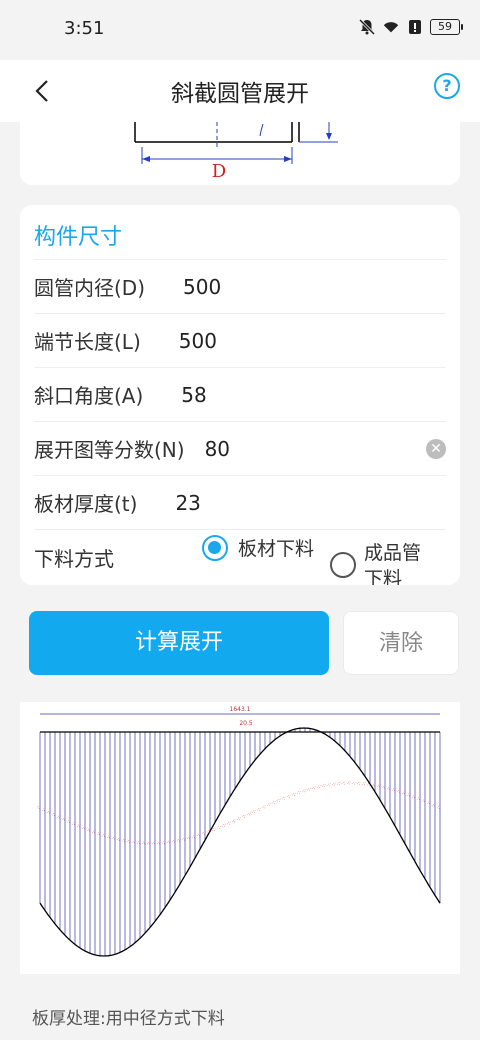 Image resolution: width=480 pixels, height=1040 pixels. I want to click on field-row-cut-mode: 下料方式 板材下料 成品管 下料, so click(240, 557).